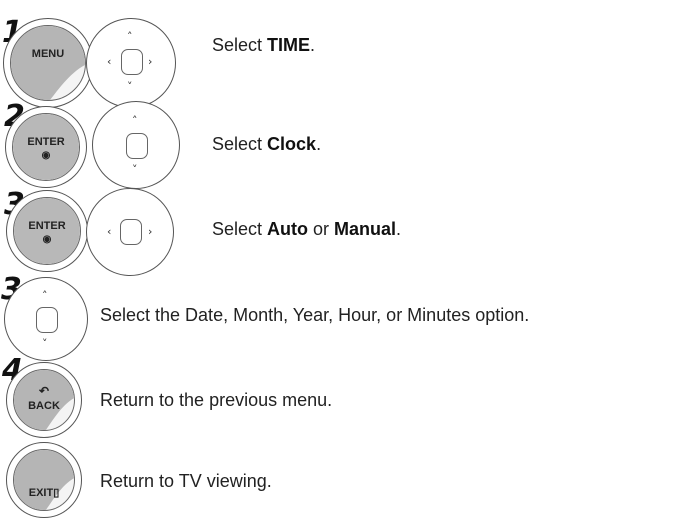 The height and width of the screenshot is (521, 677). Describe the element at coordinates (56, 493) in the screenshot. I see `exit-door-icon: ▯` at that location.